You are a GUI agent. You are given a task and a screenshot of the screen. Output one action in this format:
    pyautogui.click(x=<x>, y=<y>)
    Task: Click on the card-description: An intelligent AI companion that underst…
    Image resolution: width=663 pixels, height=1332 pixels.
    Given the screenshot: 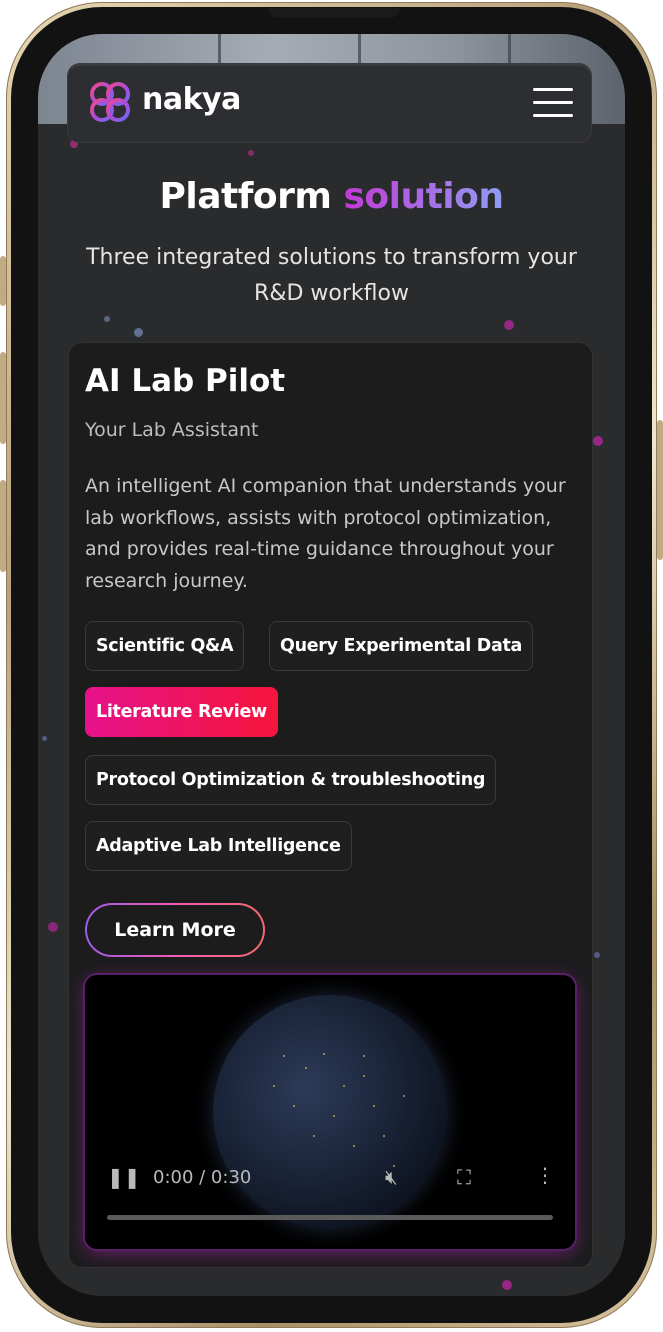 What is the action you would take?
    pyautogui.click(x=325, y=533)
    